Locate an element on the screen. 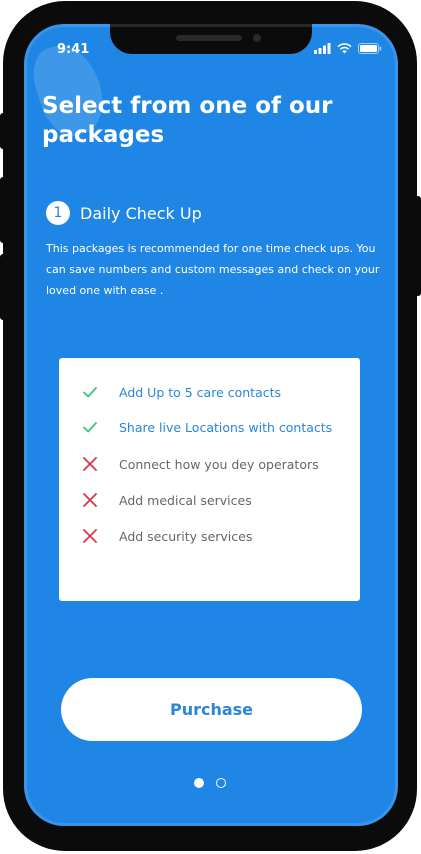 This screenshot has width=421, height=854. feature-label: Add medical services is located at coordinates (185, 500).